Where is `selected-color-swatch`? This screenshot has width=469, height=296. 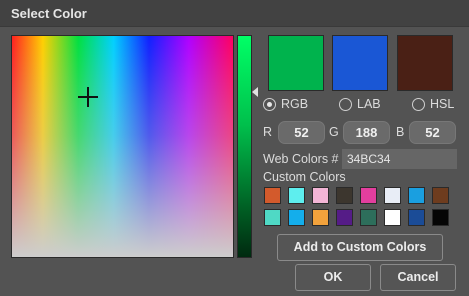
selected-color-swatch is located at coordinates (360, 63).